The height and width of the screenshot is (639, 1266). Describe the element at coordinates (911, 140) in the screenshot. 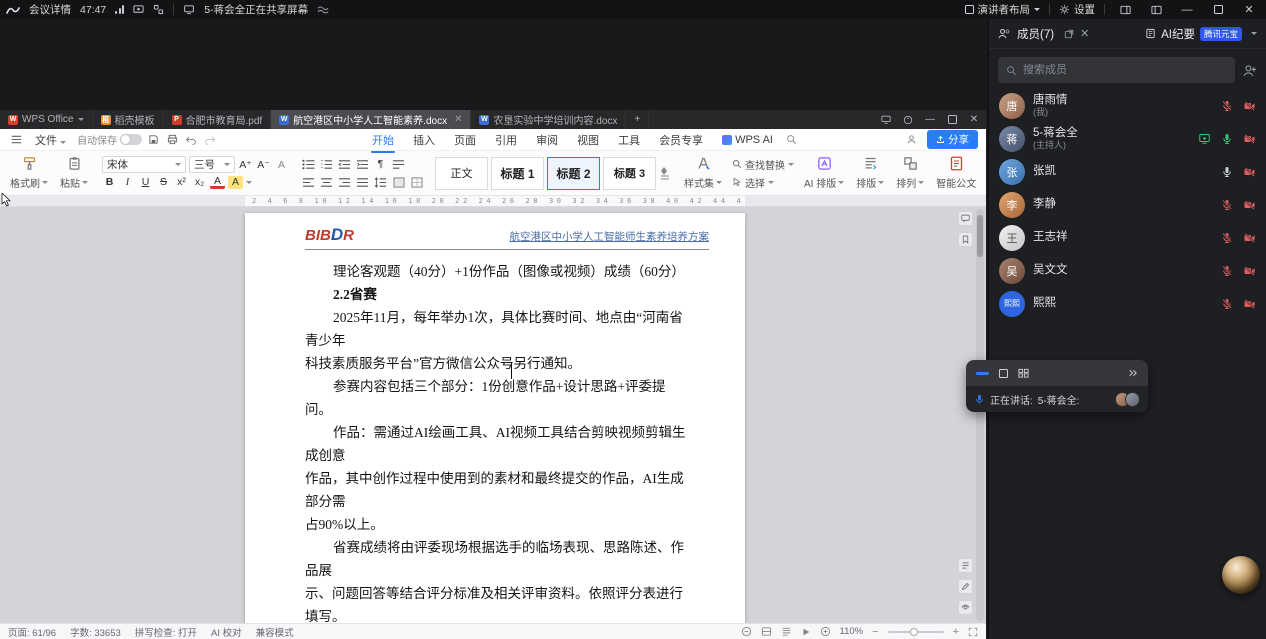

I see `collaborator-icon` at that location.